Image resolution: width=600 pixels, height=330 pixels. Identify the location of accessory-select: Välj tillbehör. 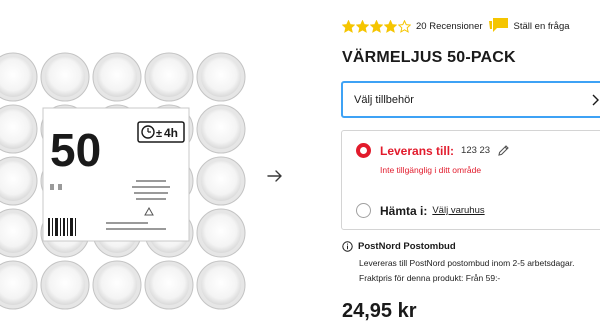
(470, 99).